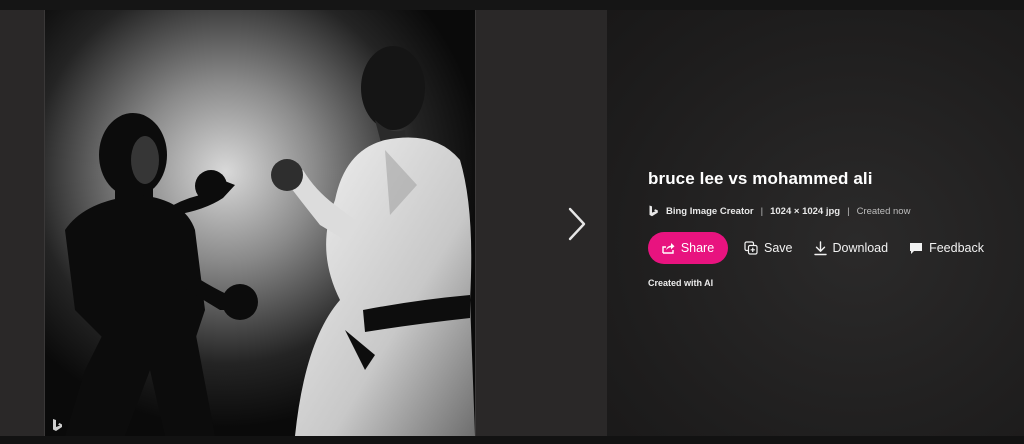 The width and height of the screenshot is (1024, 444). What do you see at coordinates (57, 425) in the screenshot?
I see `bing-watermark-icon` at bounding box center [57, 425].